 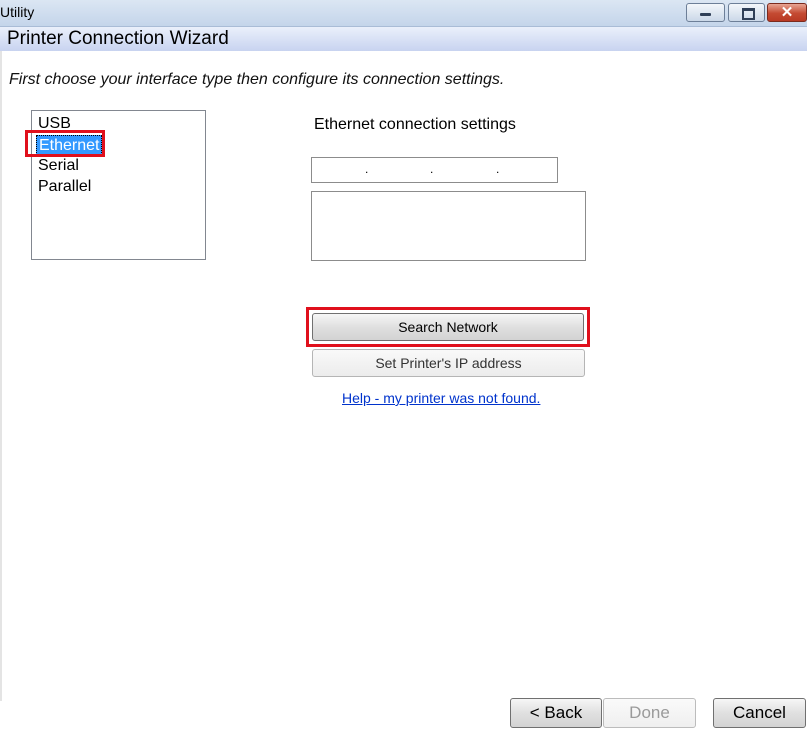 I want to click on close-icon: ✕, so click(x=787, y=12).